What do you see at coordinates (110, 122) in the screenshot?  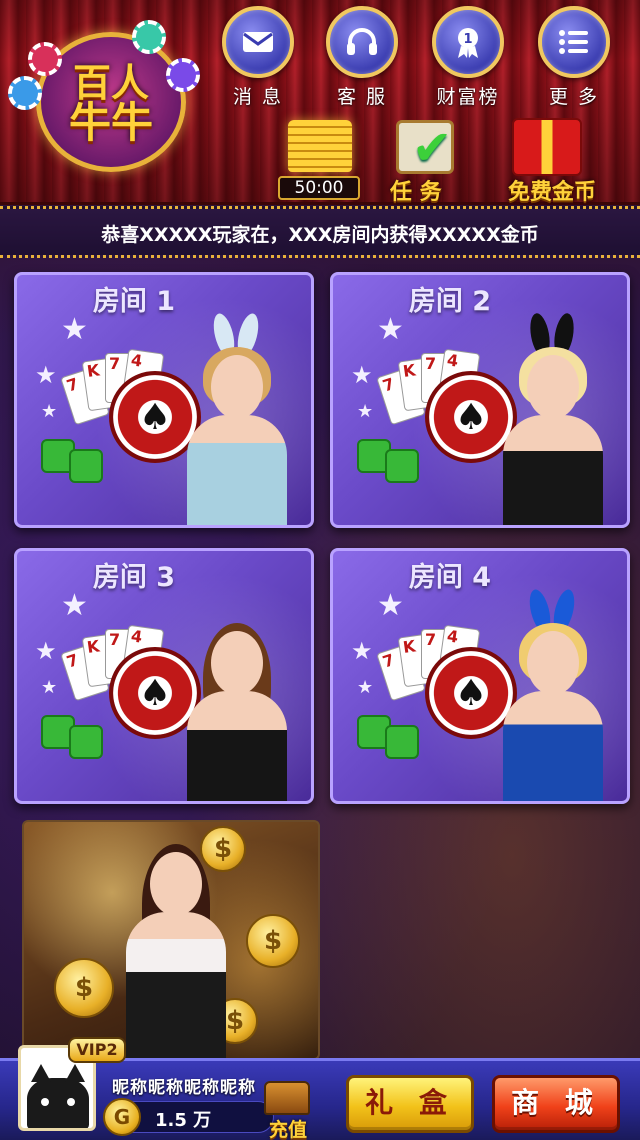 I see `logo-line-2: 牛牛` at bounding box center [110, 122].